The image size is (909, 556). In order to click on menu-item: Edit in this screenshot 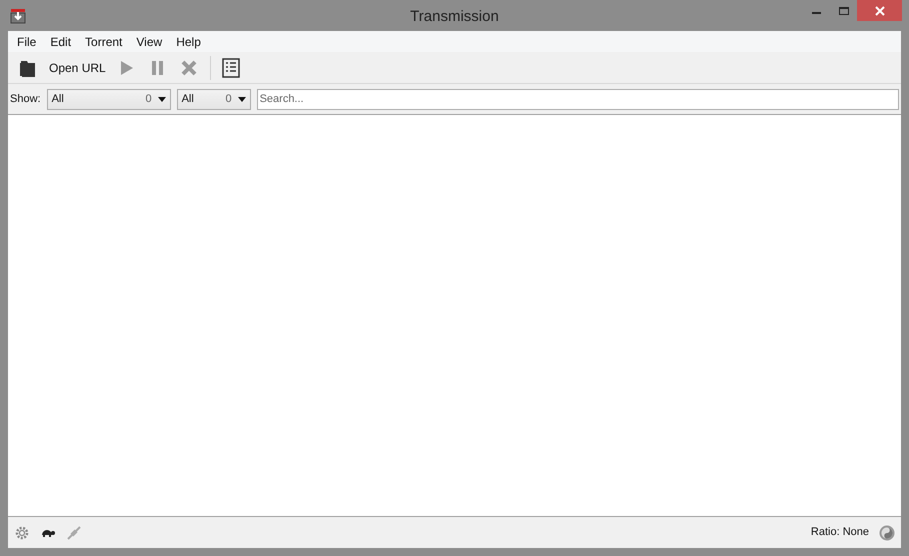, I will do `click(60, 41)`.